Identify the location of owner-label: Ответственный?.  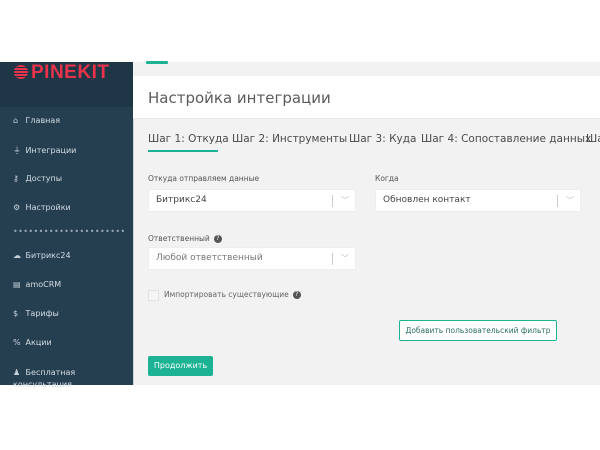
(185, 238).